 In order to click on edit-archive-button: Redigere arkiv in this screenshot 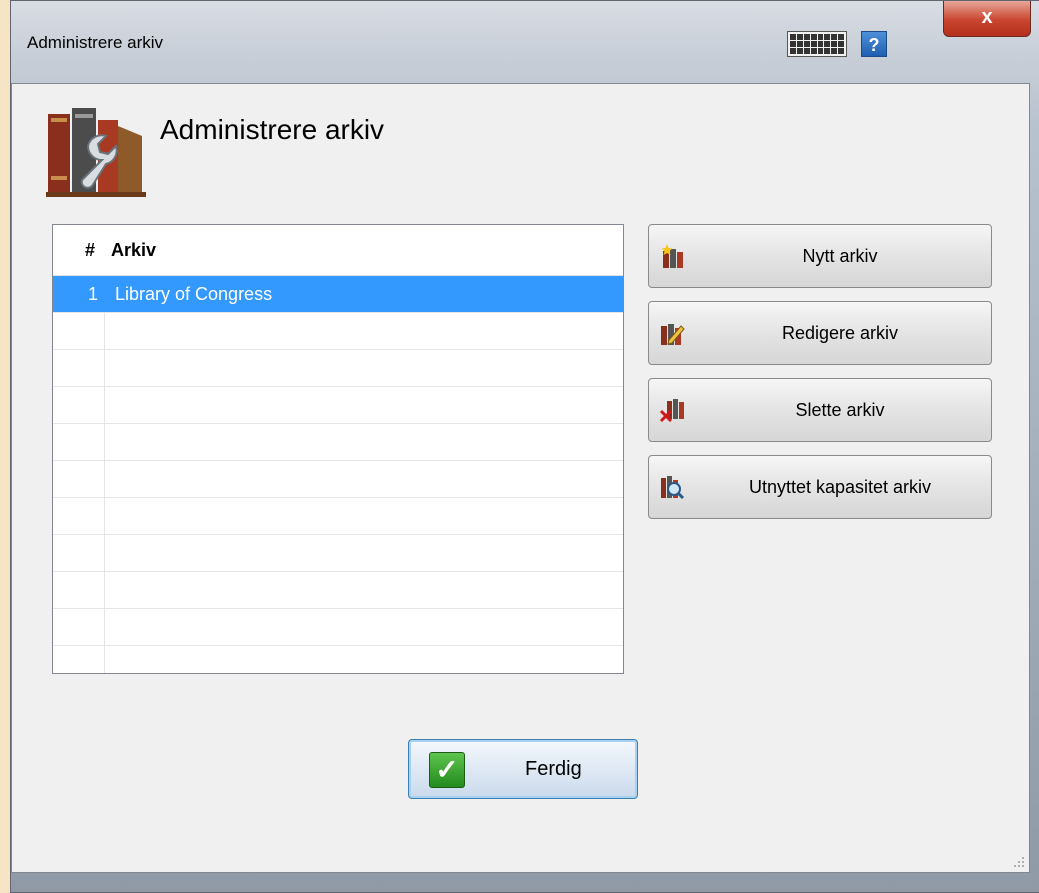, I will do `click(820, 333)`.